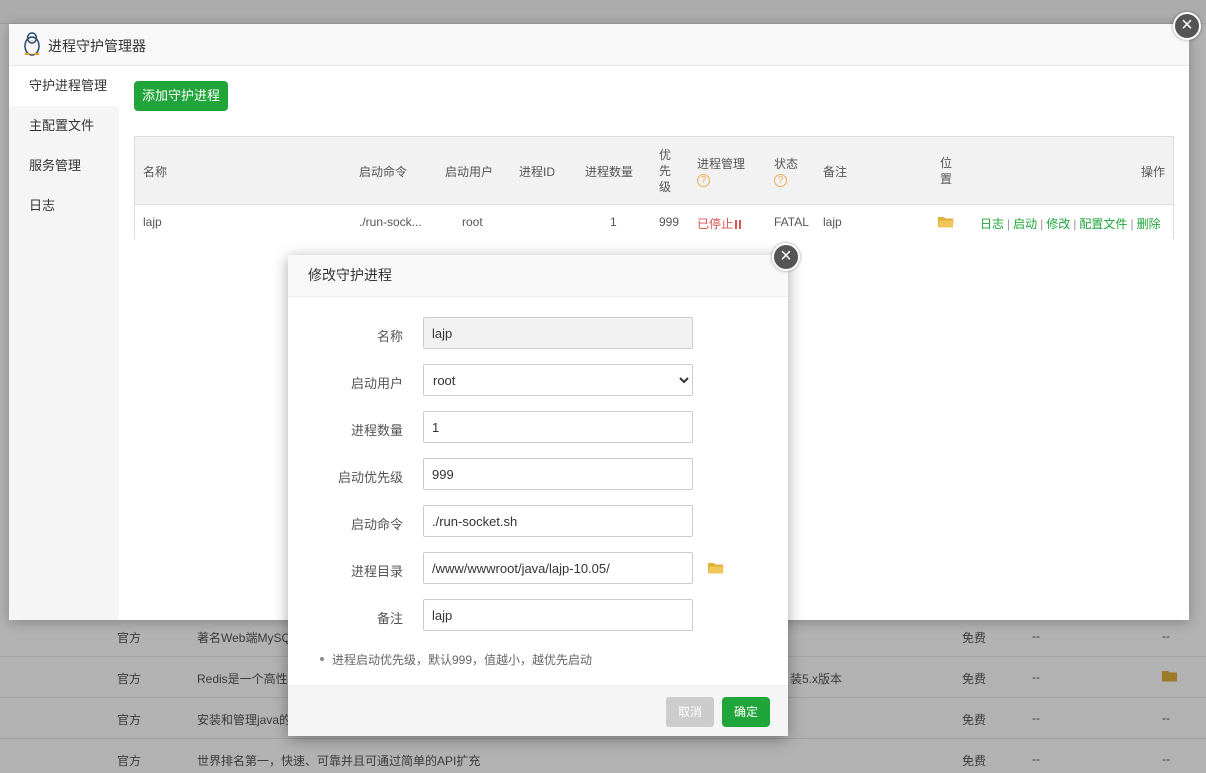 Image resolution: width=1206 pixels, height=773 pixels. Describe the element at coordinates (599, 45) in the screenshot. I see `window-titlebar: 进程守护管理器` at that location.